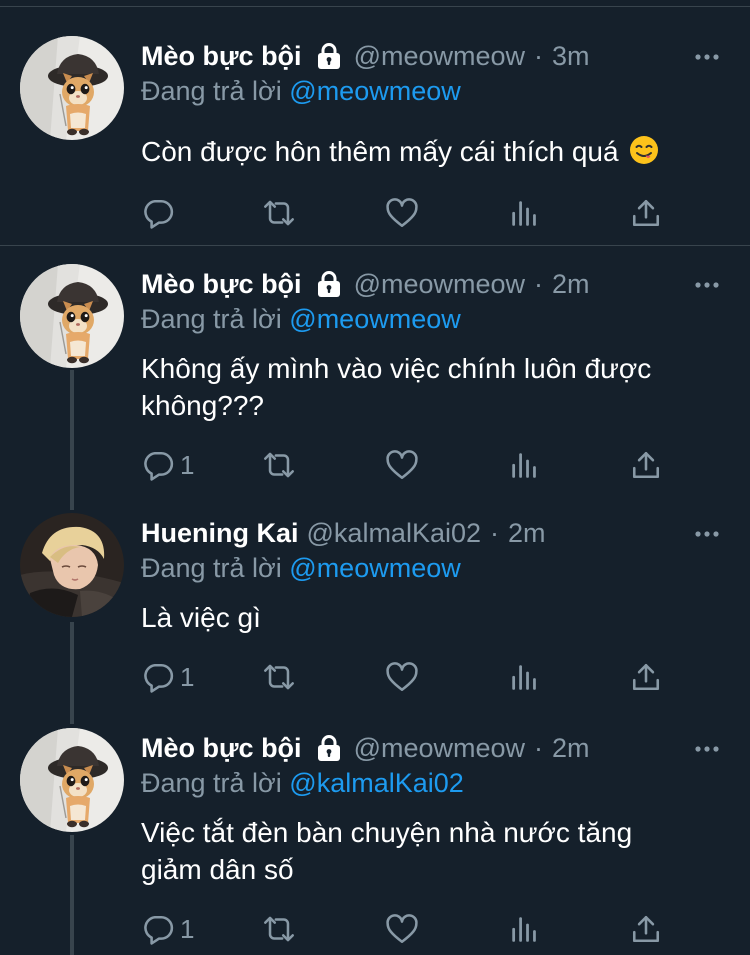  Describe the element at coordinates (571, 56) in the screenshot. I see `timestamp: 3m` at that location.